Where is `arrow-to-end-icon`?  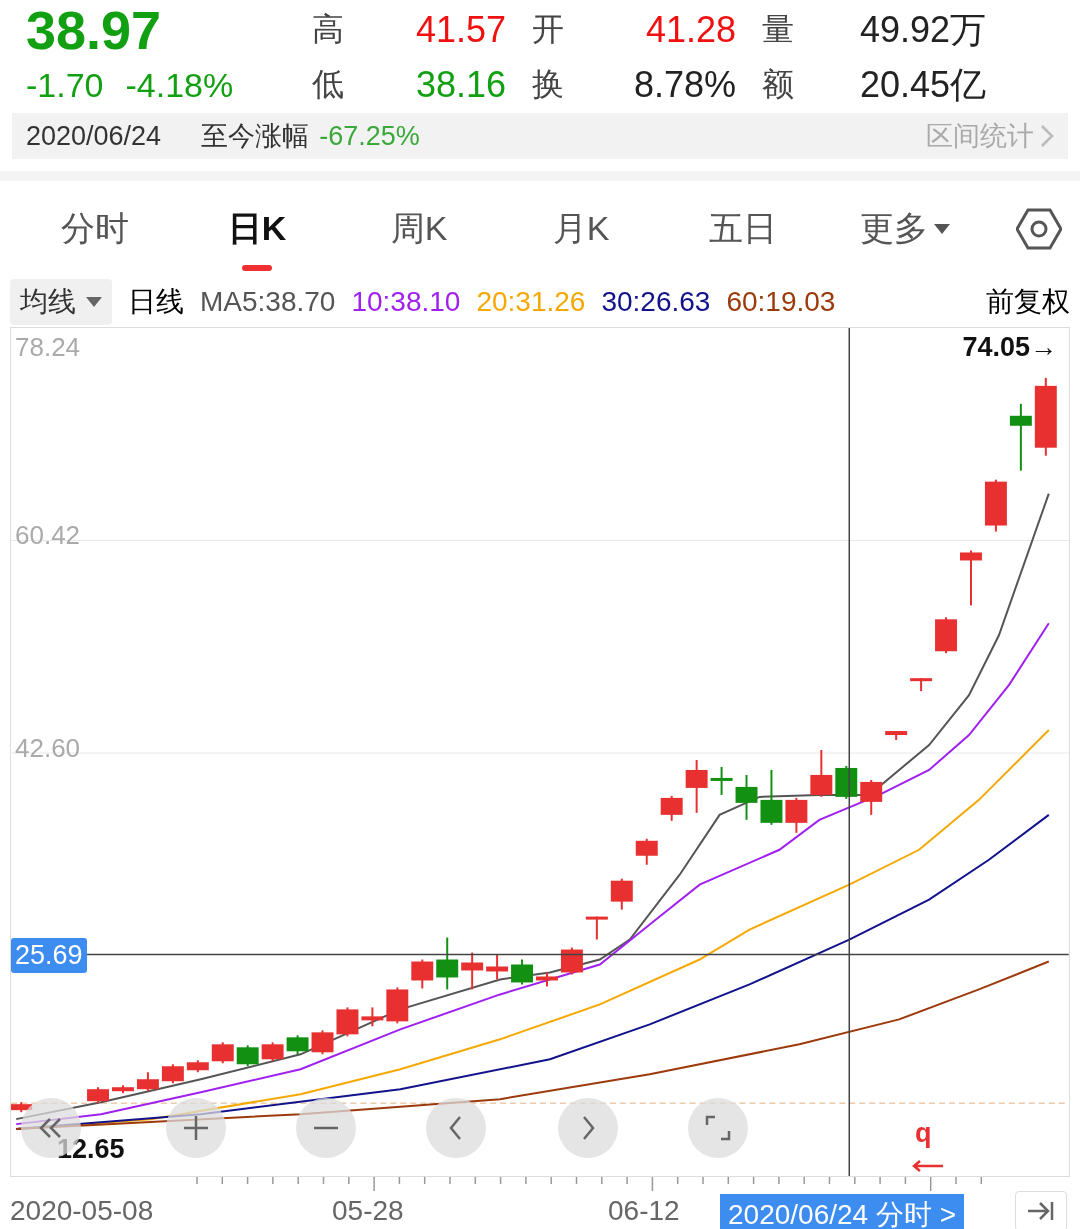 arrow-to-end-icon is located at coordinates (1041, 1211).